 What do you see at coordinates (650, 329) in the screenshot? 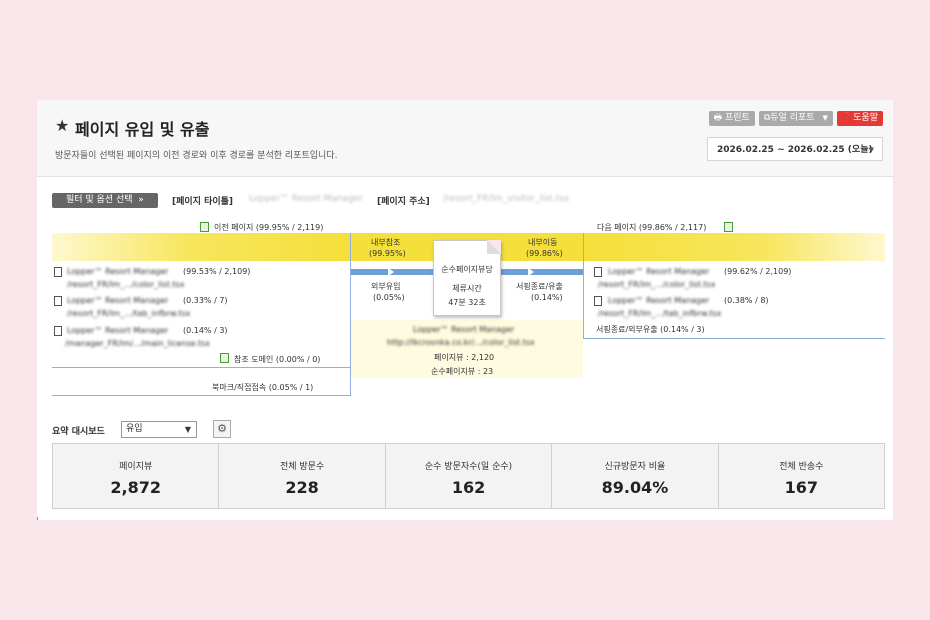
I see `exit-line: 서핑종료/외부유출 (0.14% / 3)` at bounding box center [650, 329].